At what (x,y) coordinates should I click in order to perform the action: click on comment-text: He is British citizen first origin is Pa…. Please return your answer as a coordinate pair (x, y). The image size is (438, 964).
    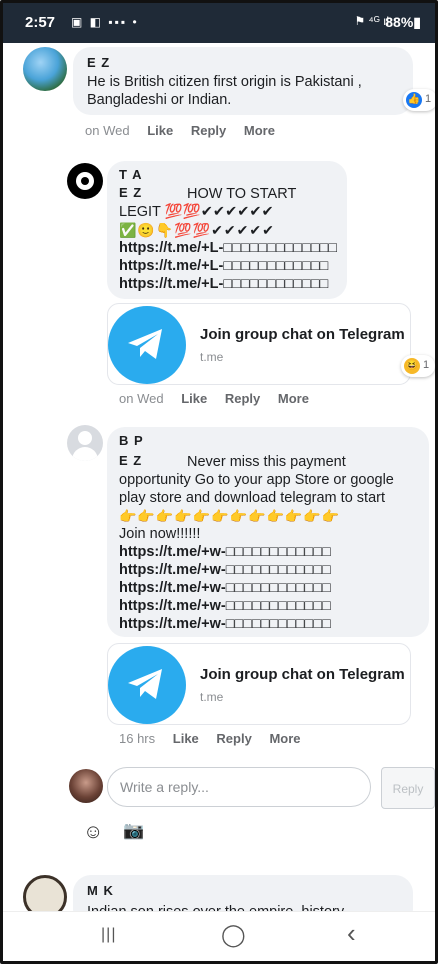
    Looking at the image, I should click on (224, 91).